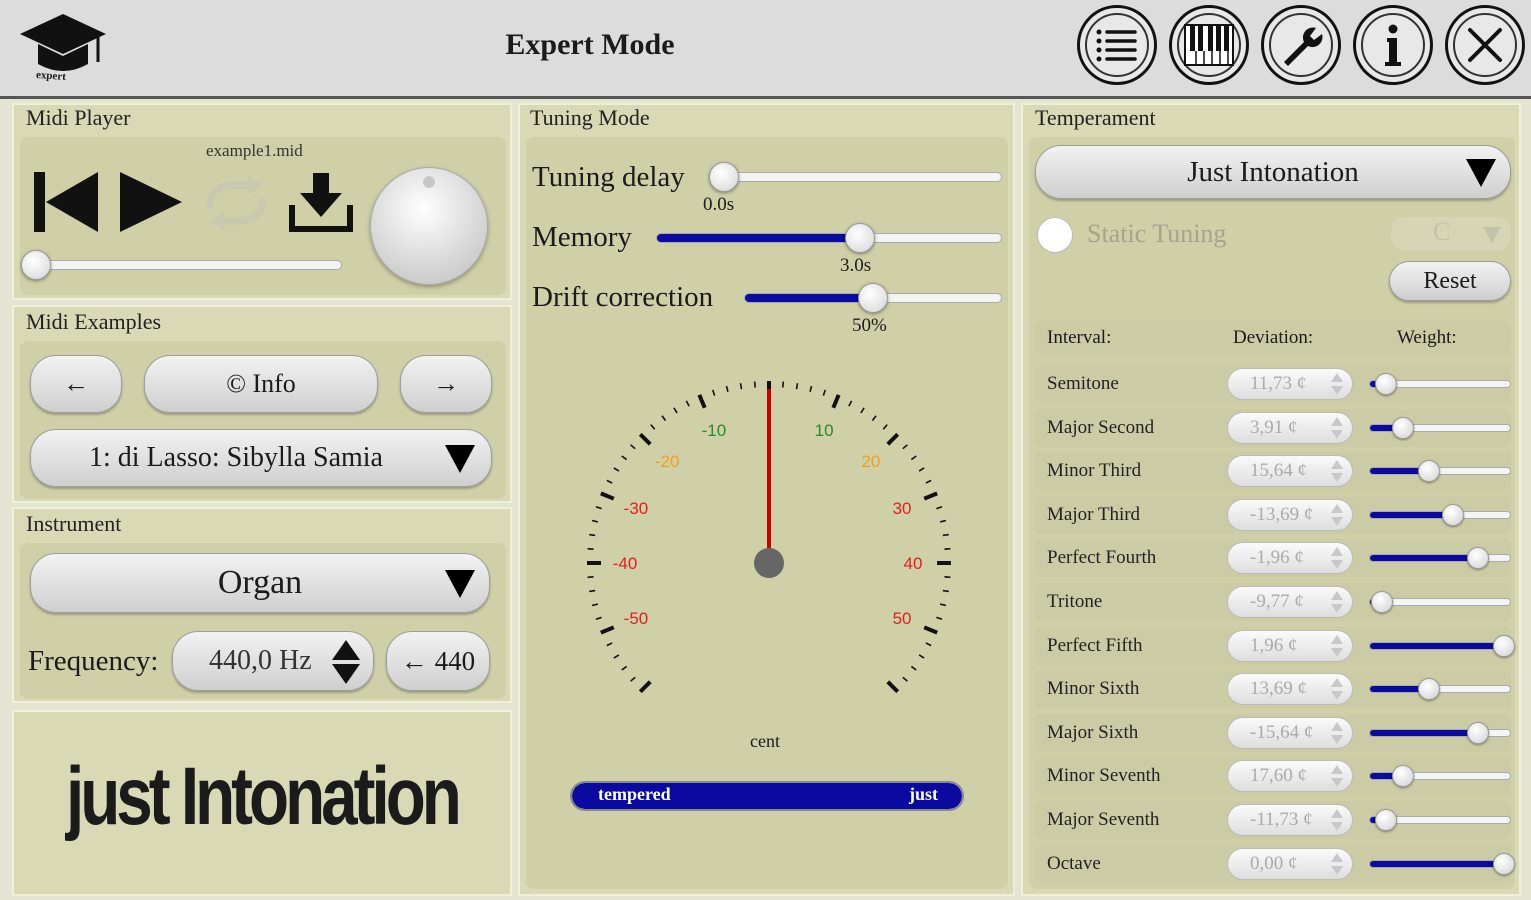 The width and height of the screenshot is (1531, 900). Describe the element at coordinates (1290, 820) in the screenshot. I see `deviation-stepper: -11,73 ¢` at that location.